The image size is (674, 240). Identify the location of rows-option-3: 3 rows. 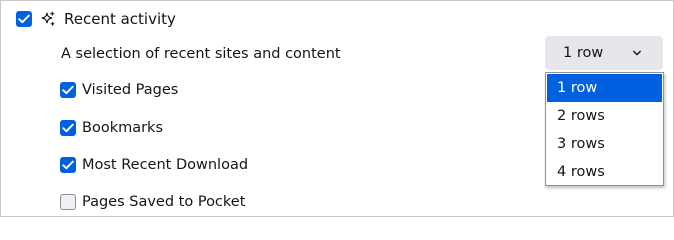
(604, 144).